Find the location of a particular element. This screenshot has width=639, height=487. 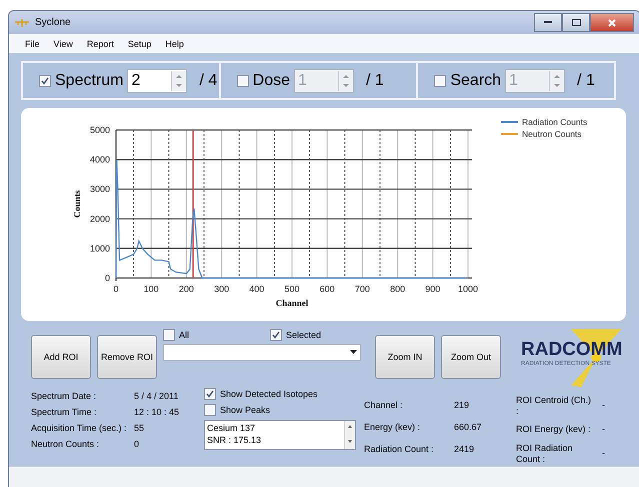

x-tick-label: 0 is located at coordinates (116, 289).